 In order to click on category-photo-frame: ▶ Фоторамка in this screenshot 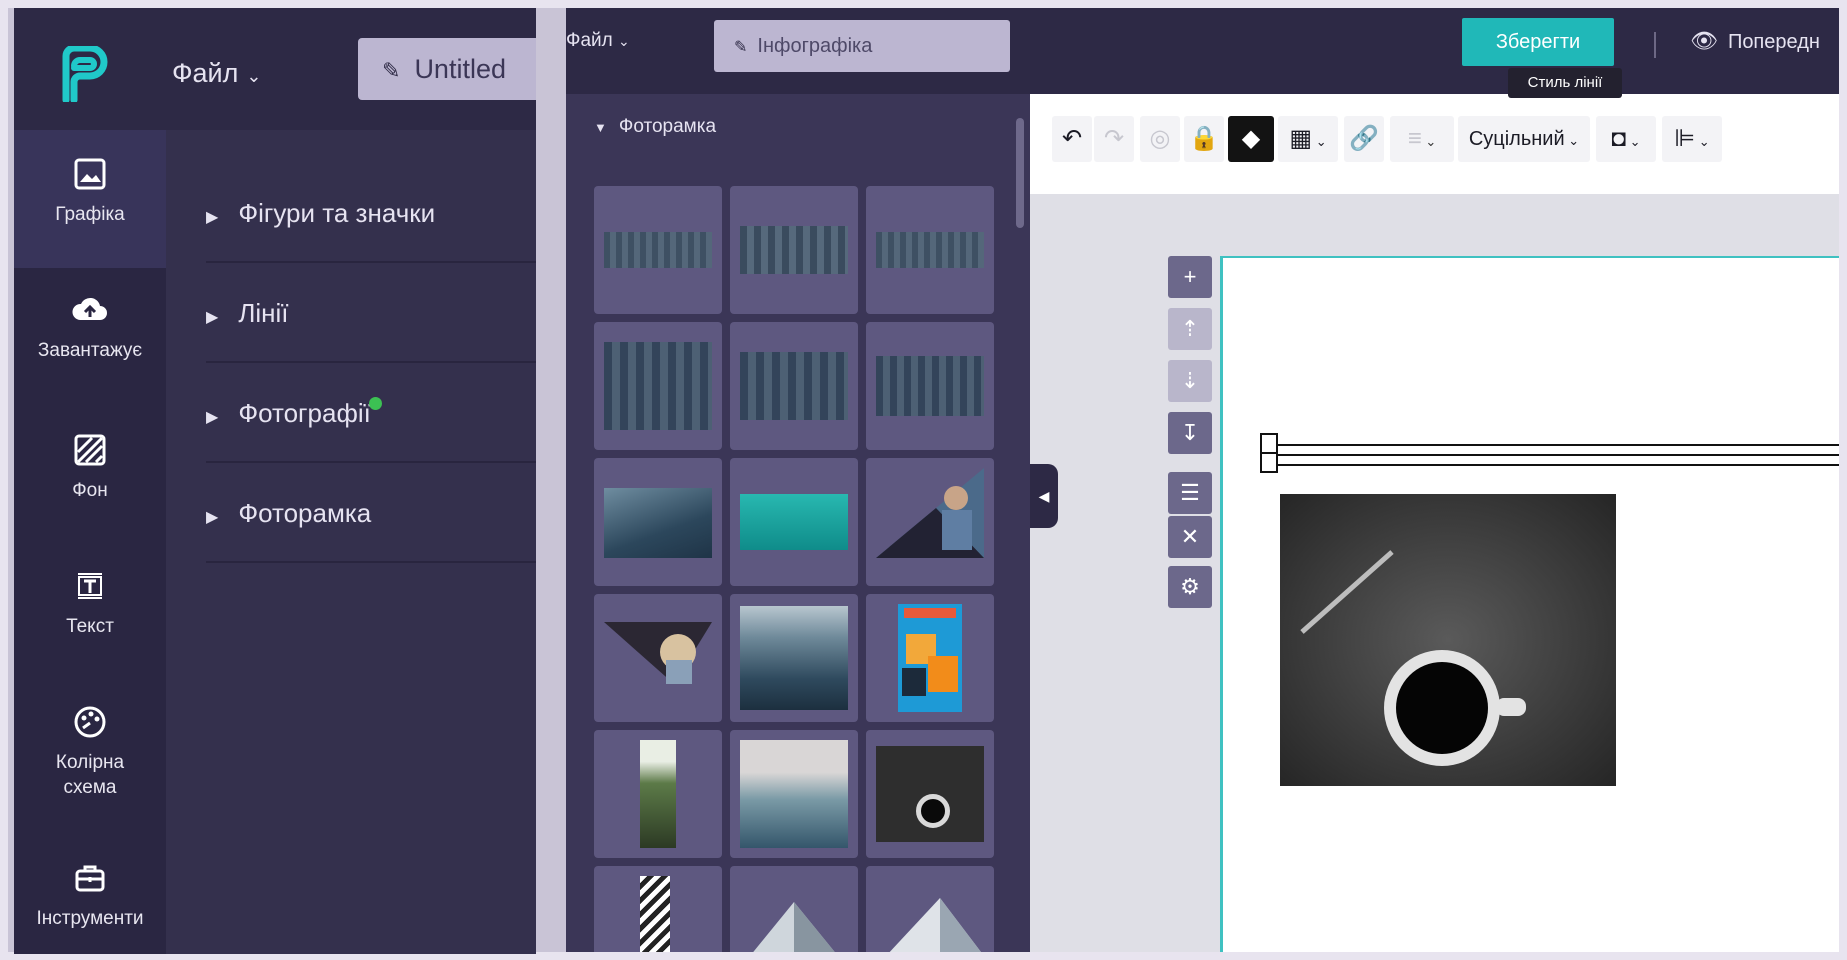, I will do `click(371, 513)`.